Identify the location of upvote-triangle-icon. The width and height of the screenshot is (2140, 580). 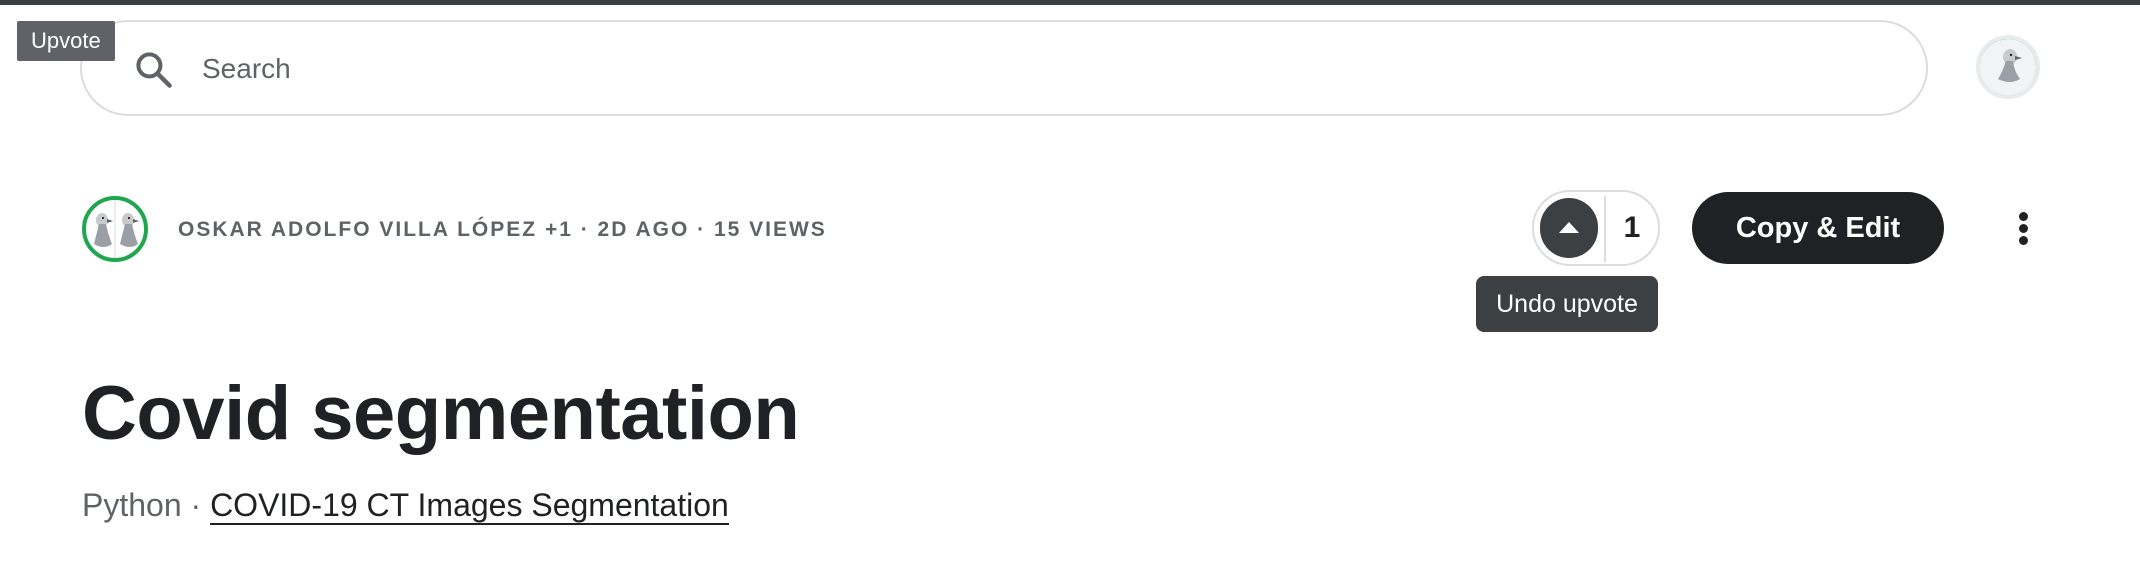
(1569, 227).